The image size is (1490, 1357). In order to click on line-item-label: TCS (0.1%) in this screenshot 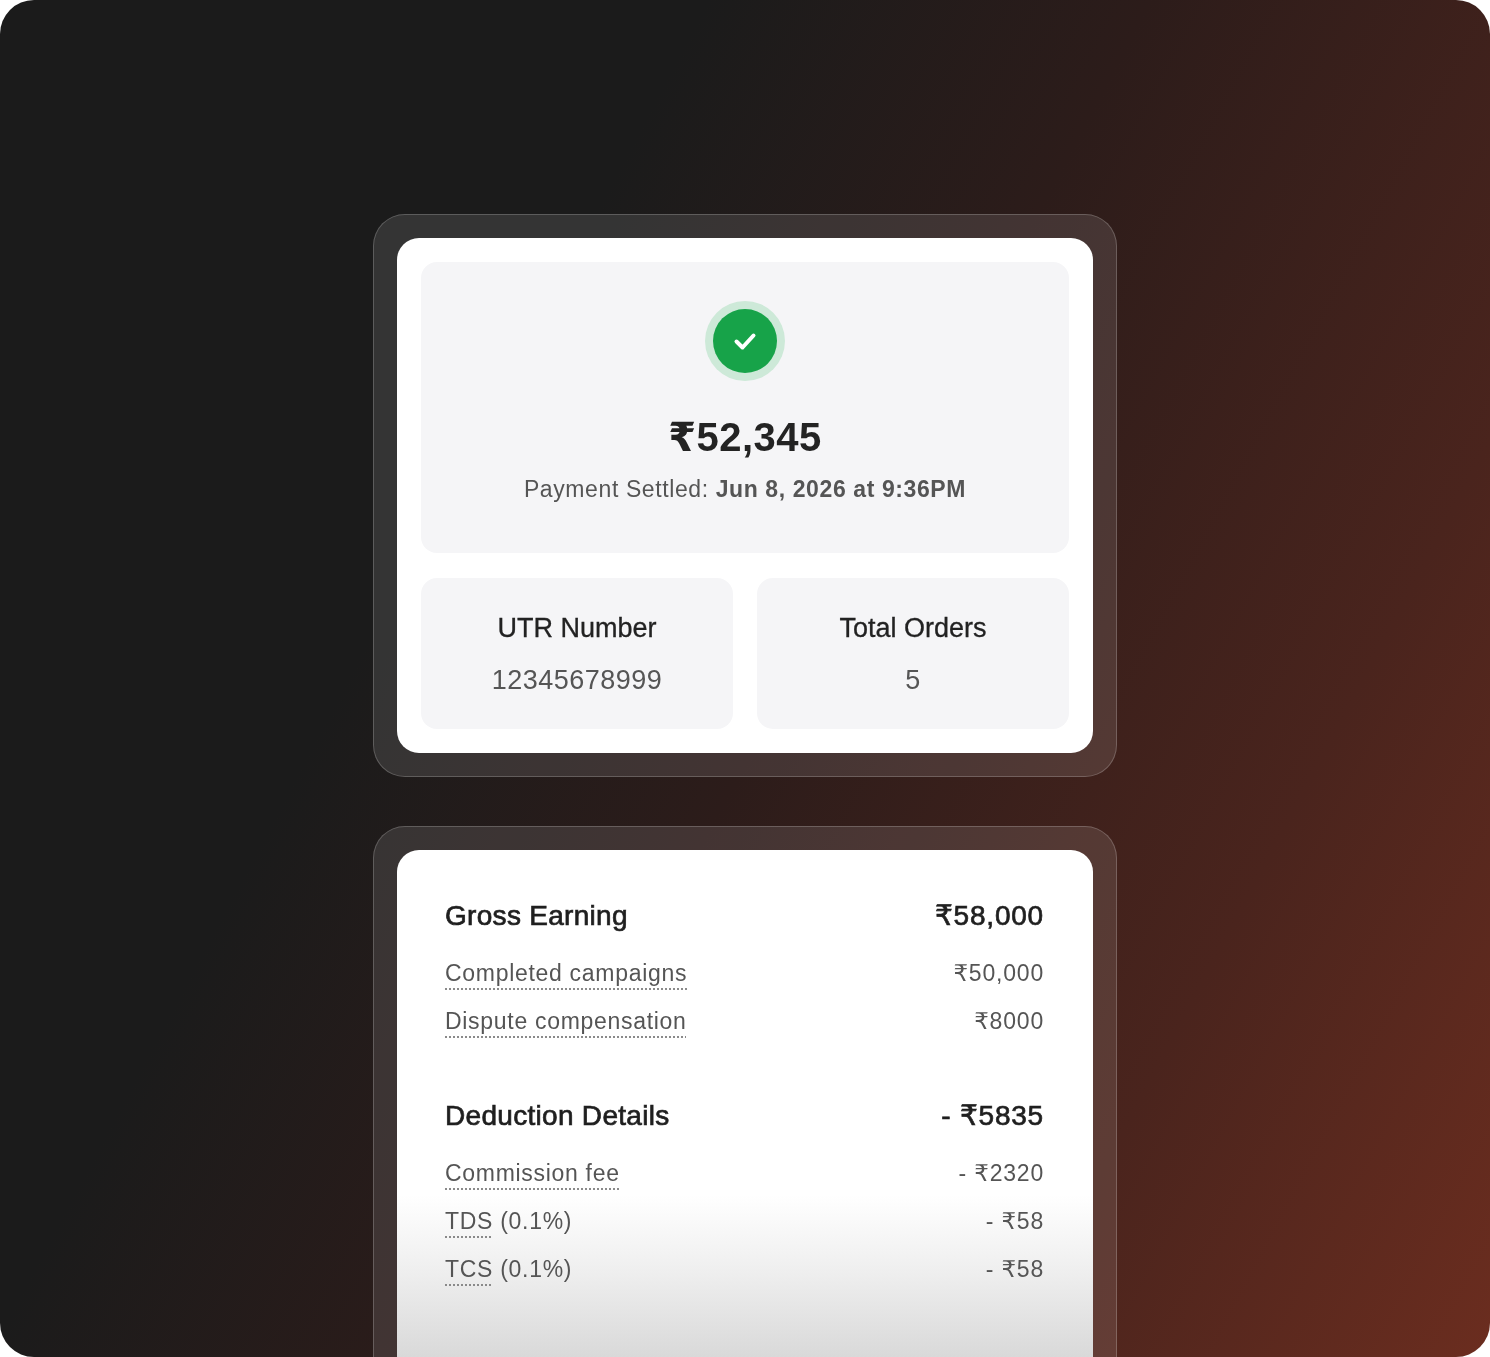, I will do `click(509, 1269)`.